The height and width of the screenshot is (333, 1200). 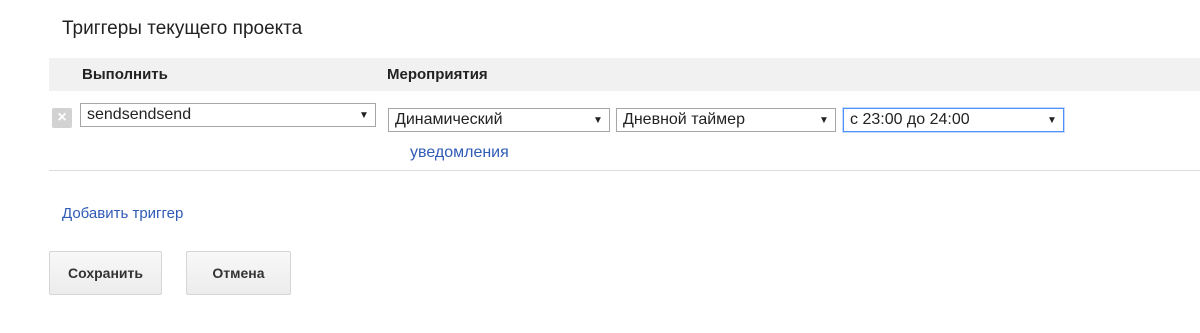 What do you see at coordinates (459, 153) in the screenshot?
I see `notifications-link: уведомления` at bounding box center [459, 153].